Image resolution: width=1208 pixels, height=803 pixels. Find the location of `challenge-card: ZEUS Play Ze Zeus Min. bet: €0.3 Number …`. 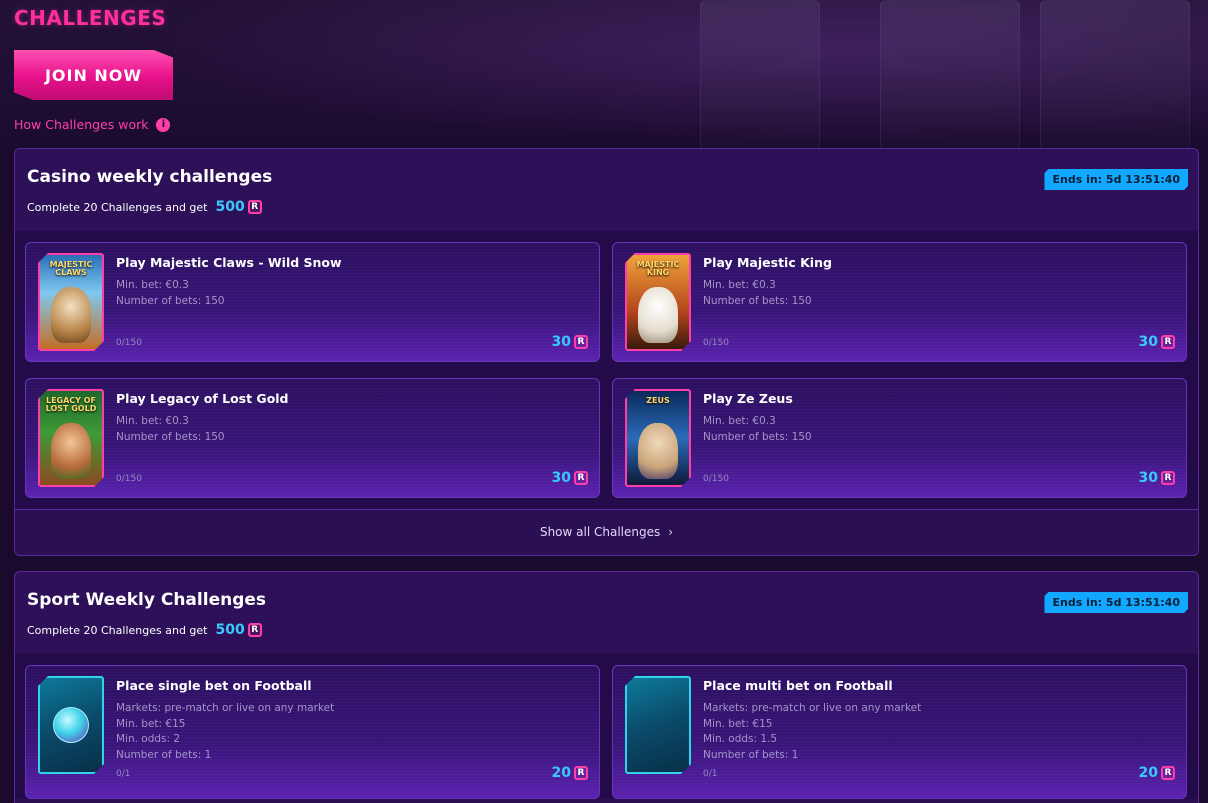

challenge-card: ZEUS Play Ze Zeus Min. bet: €0.3 Number … is located at coordinates (899, 438).